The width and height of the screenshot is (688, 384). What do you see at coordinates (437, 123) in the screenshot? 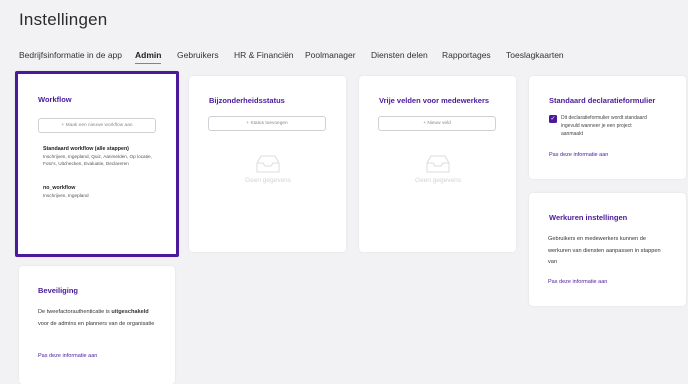
I see `add-field-button: + Nieuw veld` at bounding box center [437, 123].